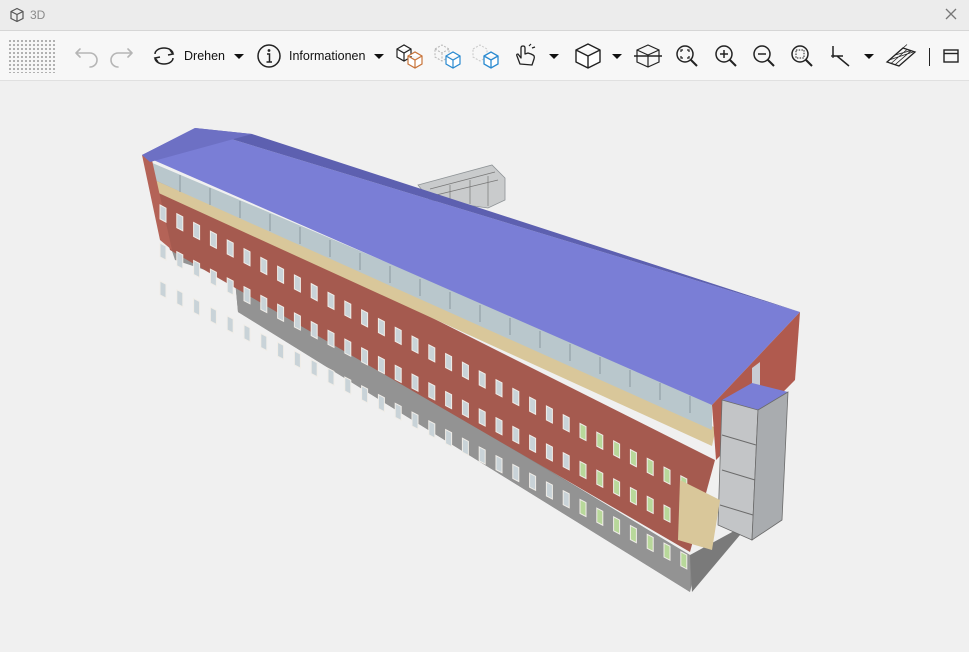 This screenshot has width=969, height=652. Describe the element at coordinates (327, 56) in the screenshot. I see `info-label: Informationen` at that location.